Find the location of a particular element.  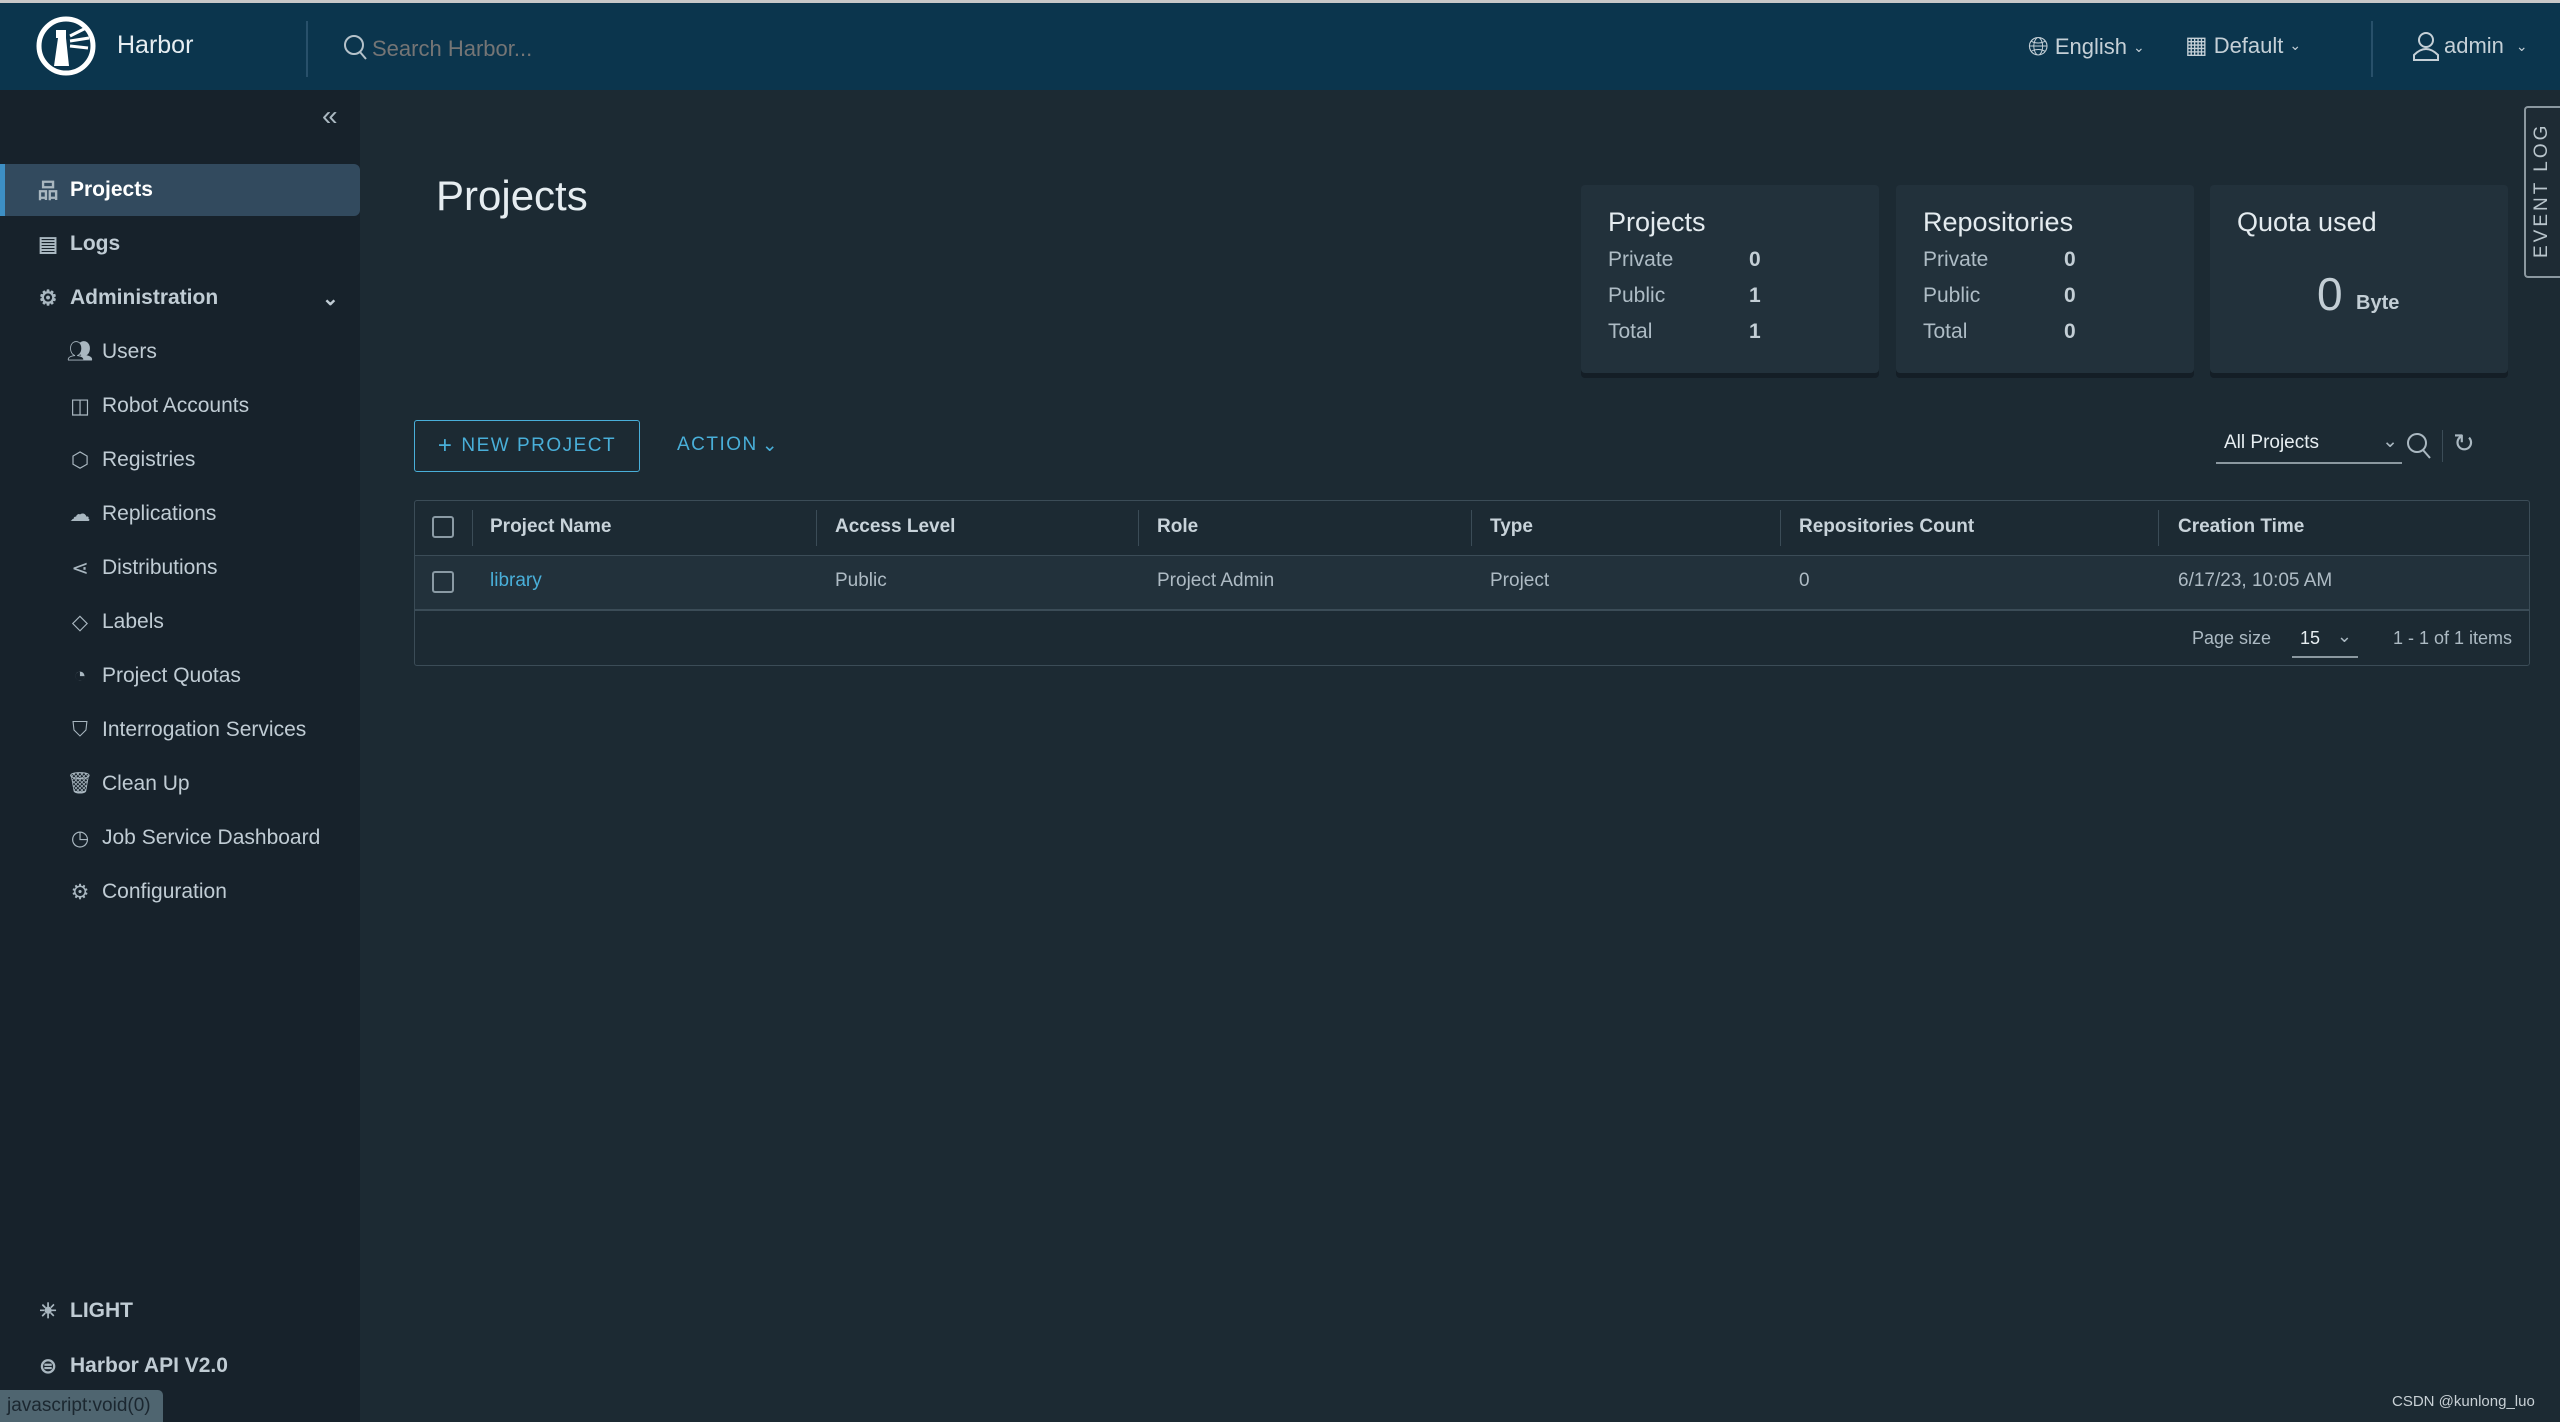

total-count: 0 is located at coordinates (2070, 331).